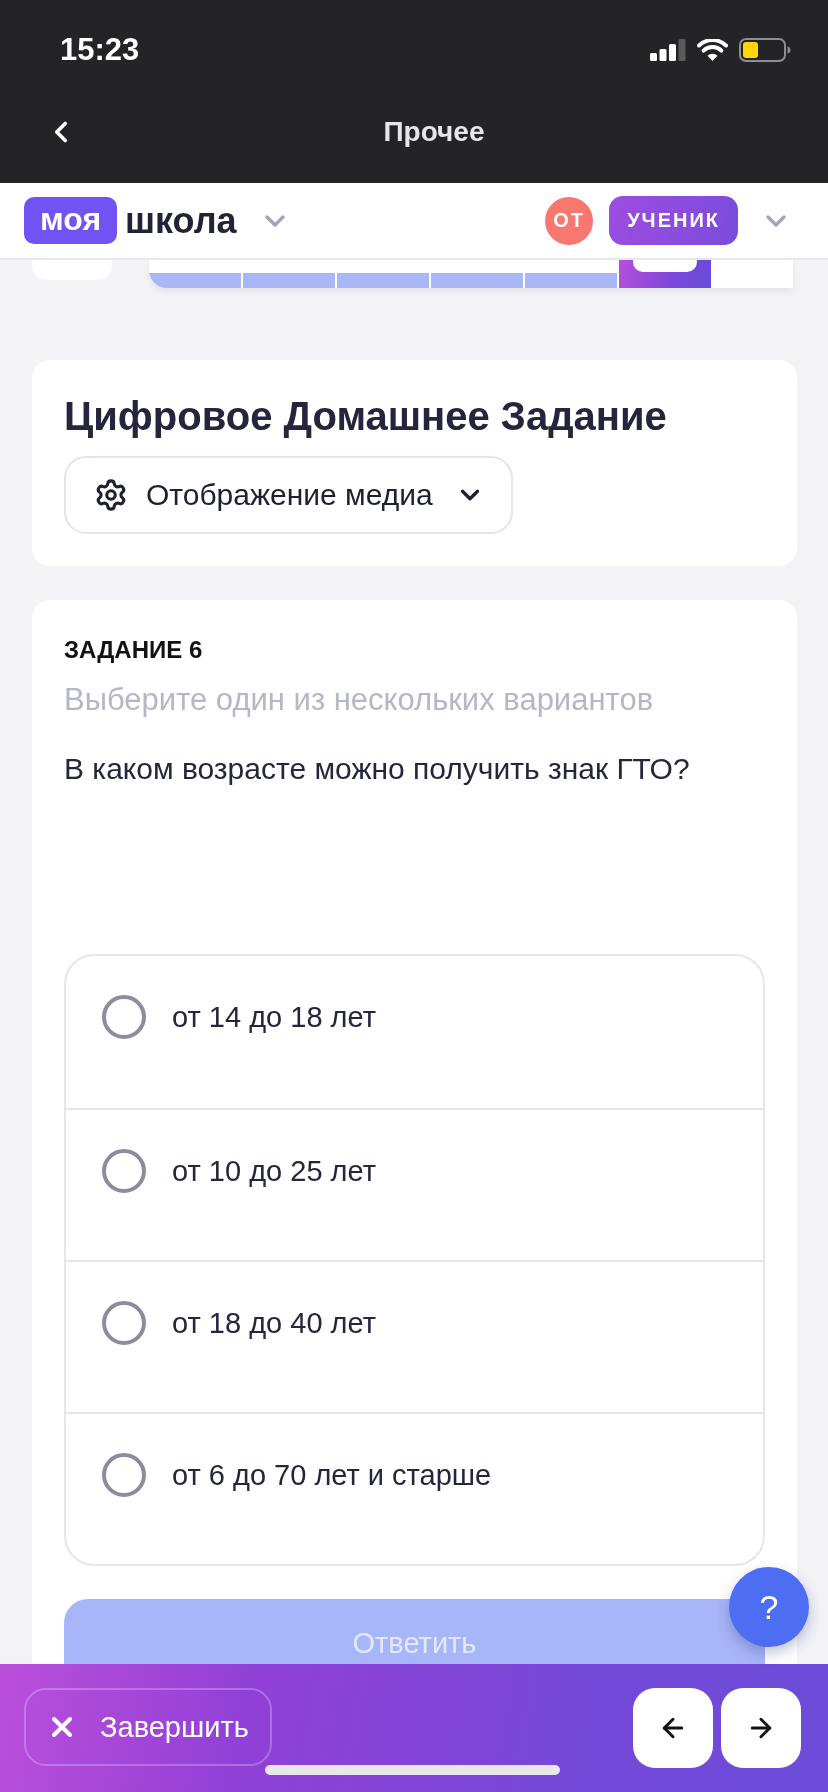 This screenshot has height=1792, width=828. I want to click on settings-icon, so click(111, 495).